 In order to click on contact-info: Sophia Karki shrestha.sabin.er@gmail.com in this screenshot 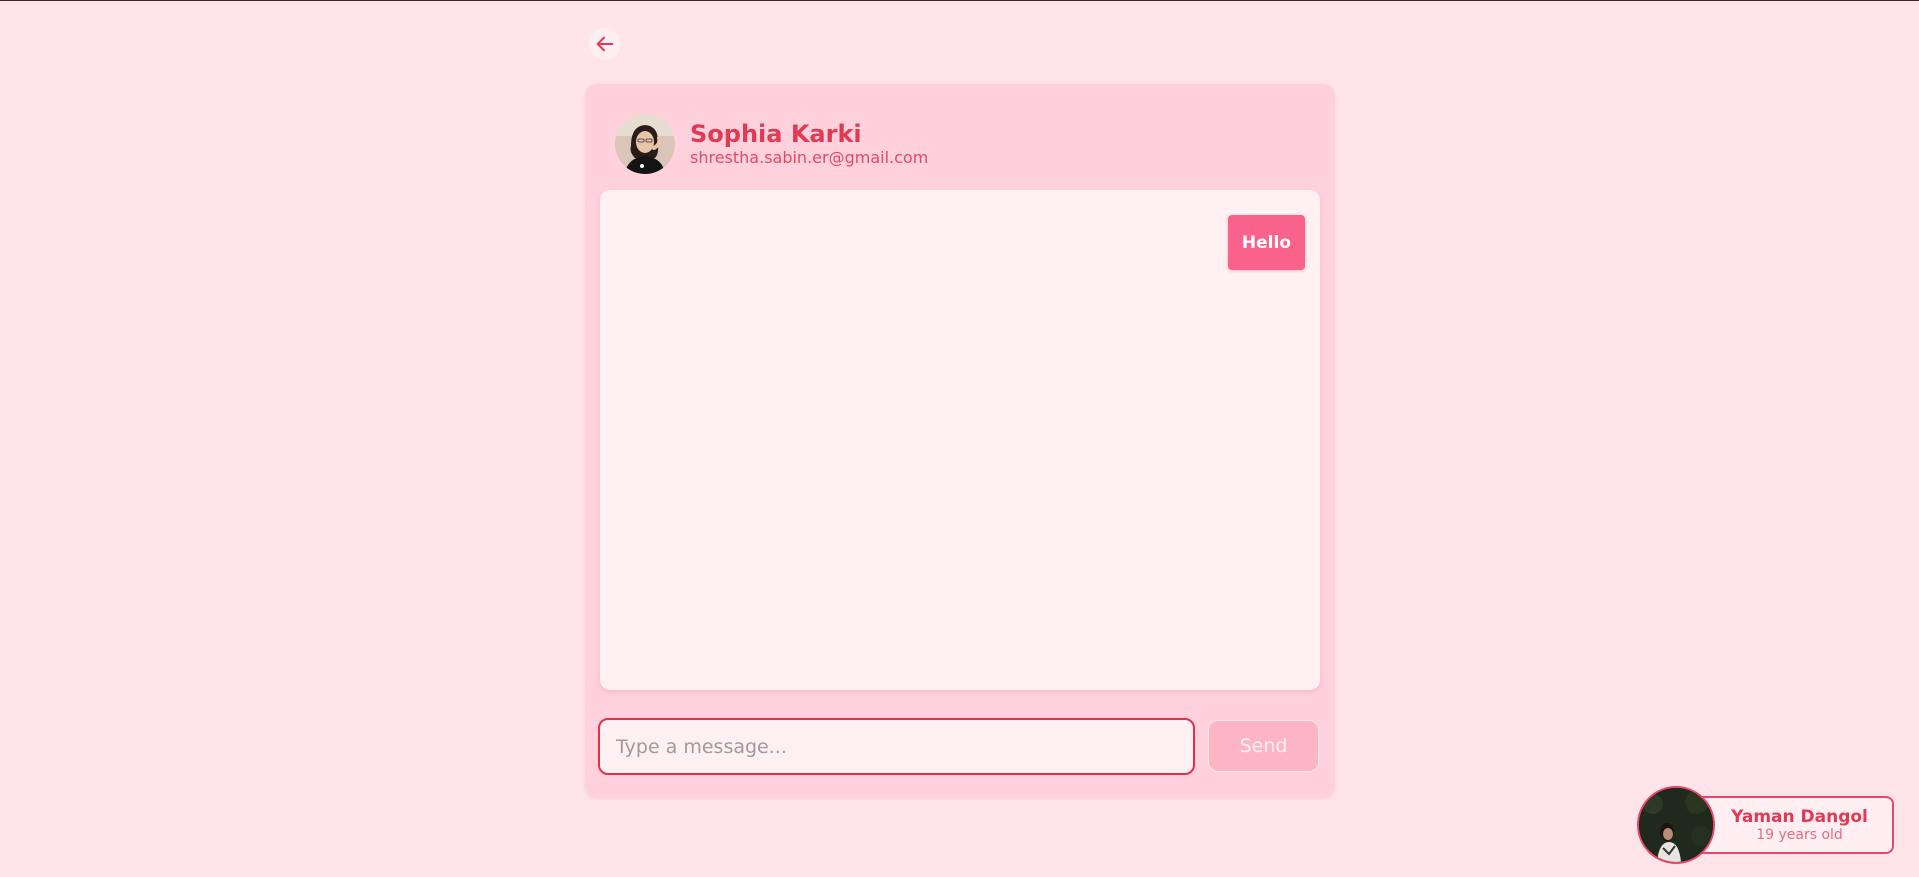, I will do `click(809, 144)`.